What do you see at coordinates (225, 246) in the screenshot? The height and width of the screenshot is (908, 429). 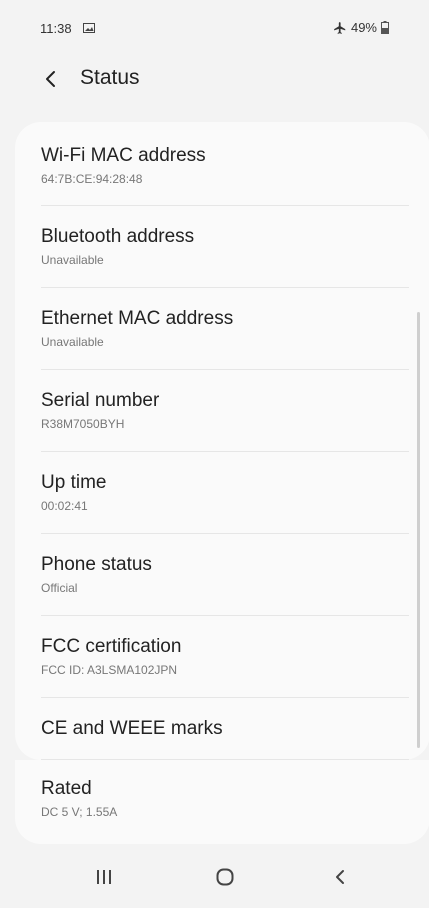 I see `list-item-bluetooth-address: Bluetooth address Unavailable` at bounding box center [225, 246].